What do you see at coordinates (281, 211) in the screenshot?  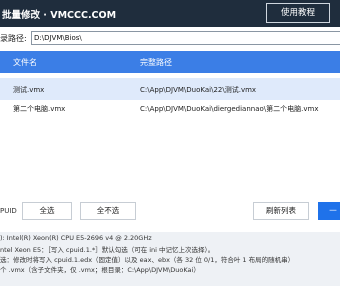 I see `refresh-list-button: 刷新列表` at bounding box center [281, 211].